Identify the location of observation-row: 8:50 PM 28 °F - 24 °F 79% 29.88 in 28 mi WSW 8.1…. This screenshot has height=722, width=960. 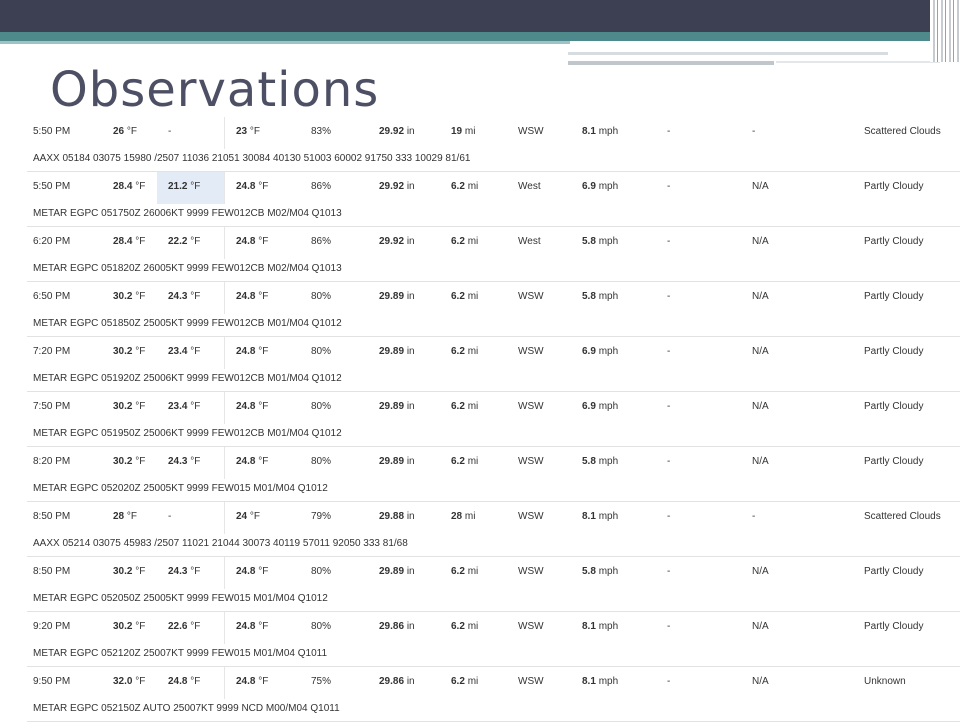
(493, 529).